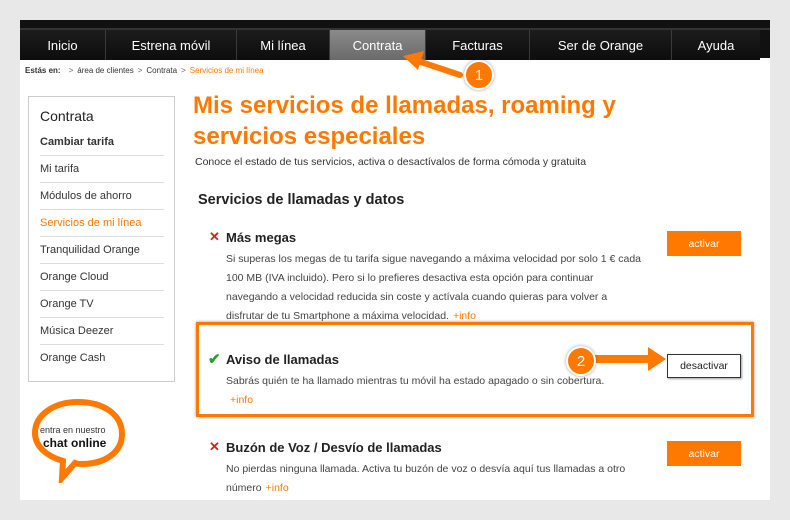  I want to click on step-badge-2: 2, so click(581, 361).